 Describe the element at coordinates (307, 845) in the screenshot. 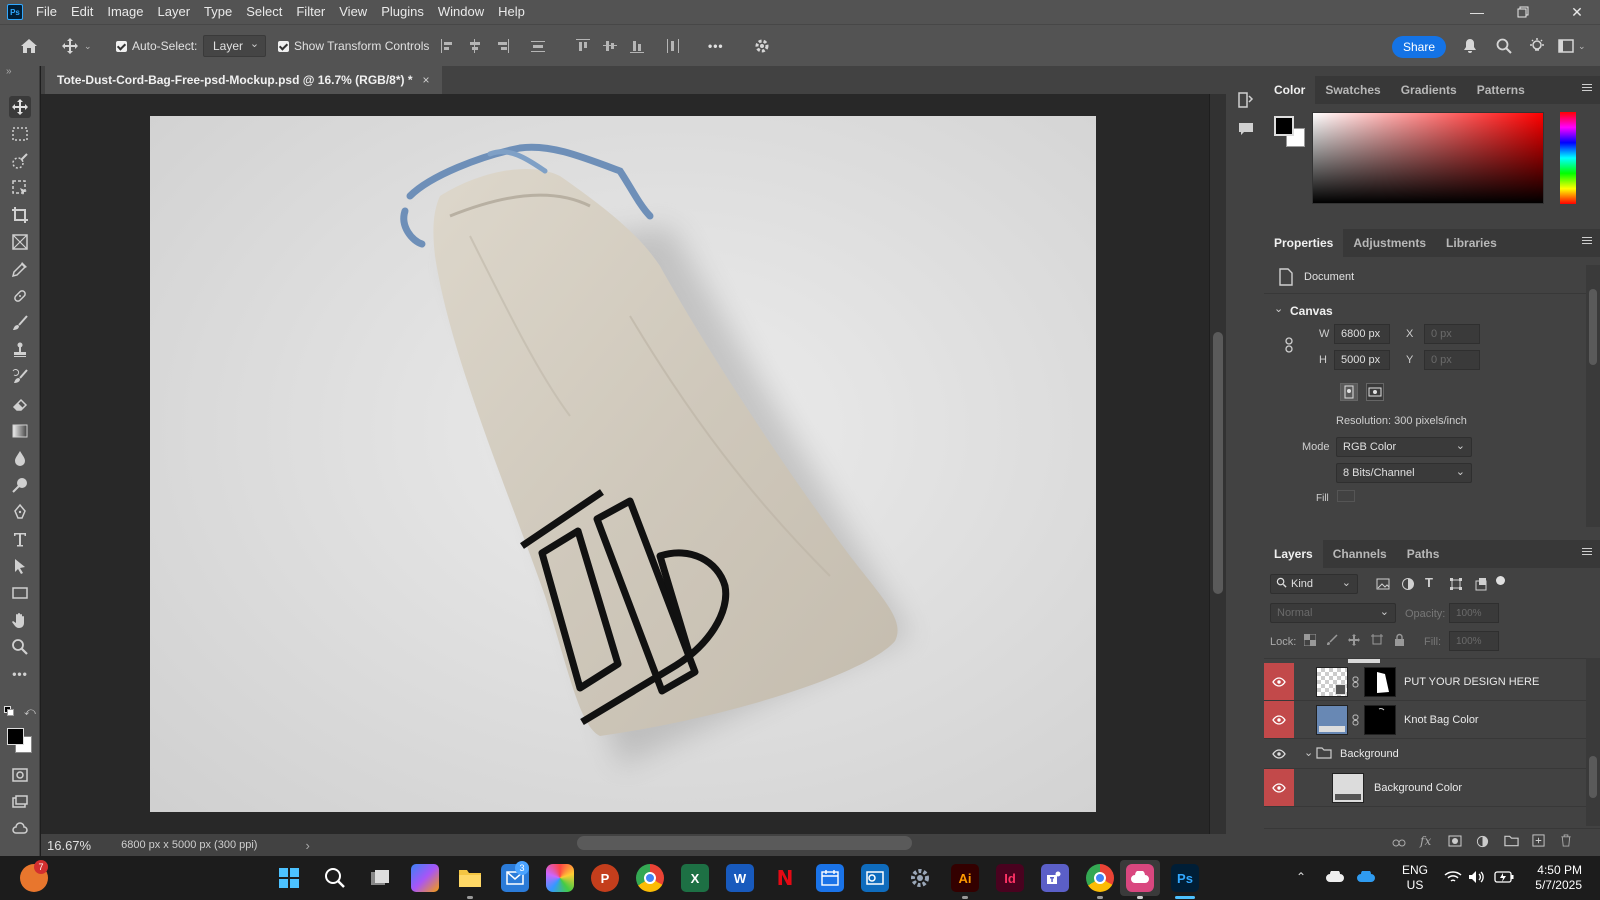

I see `status-menu-arrow: ›` at that location.